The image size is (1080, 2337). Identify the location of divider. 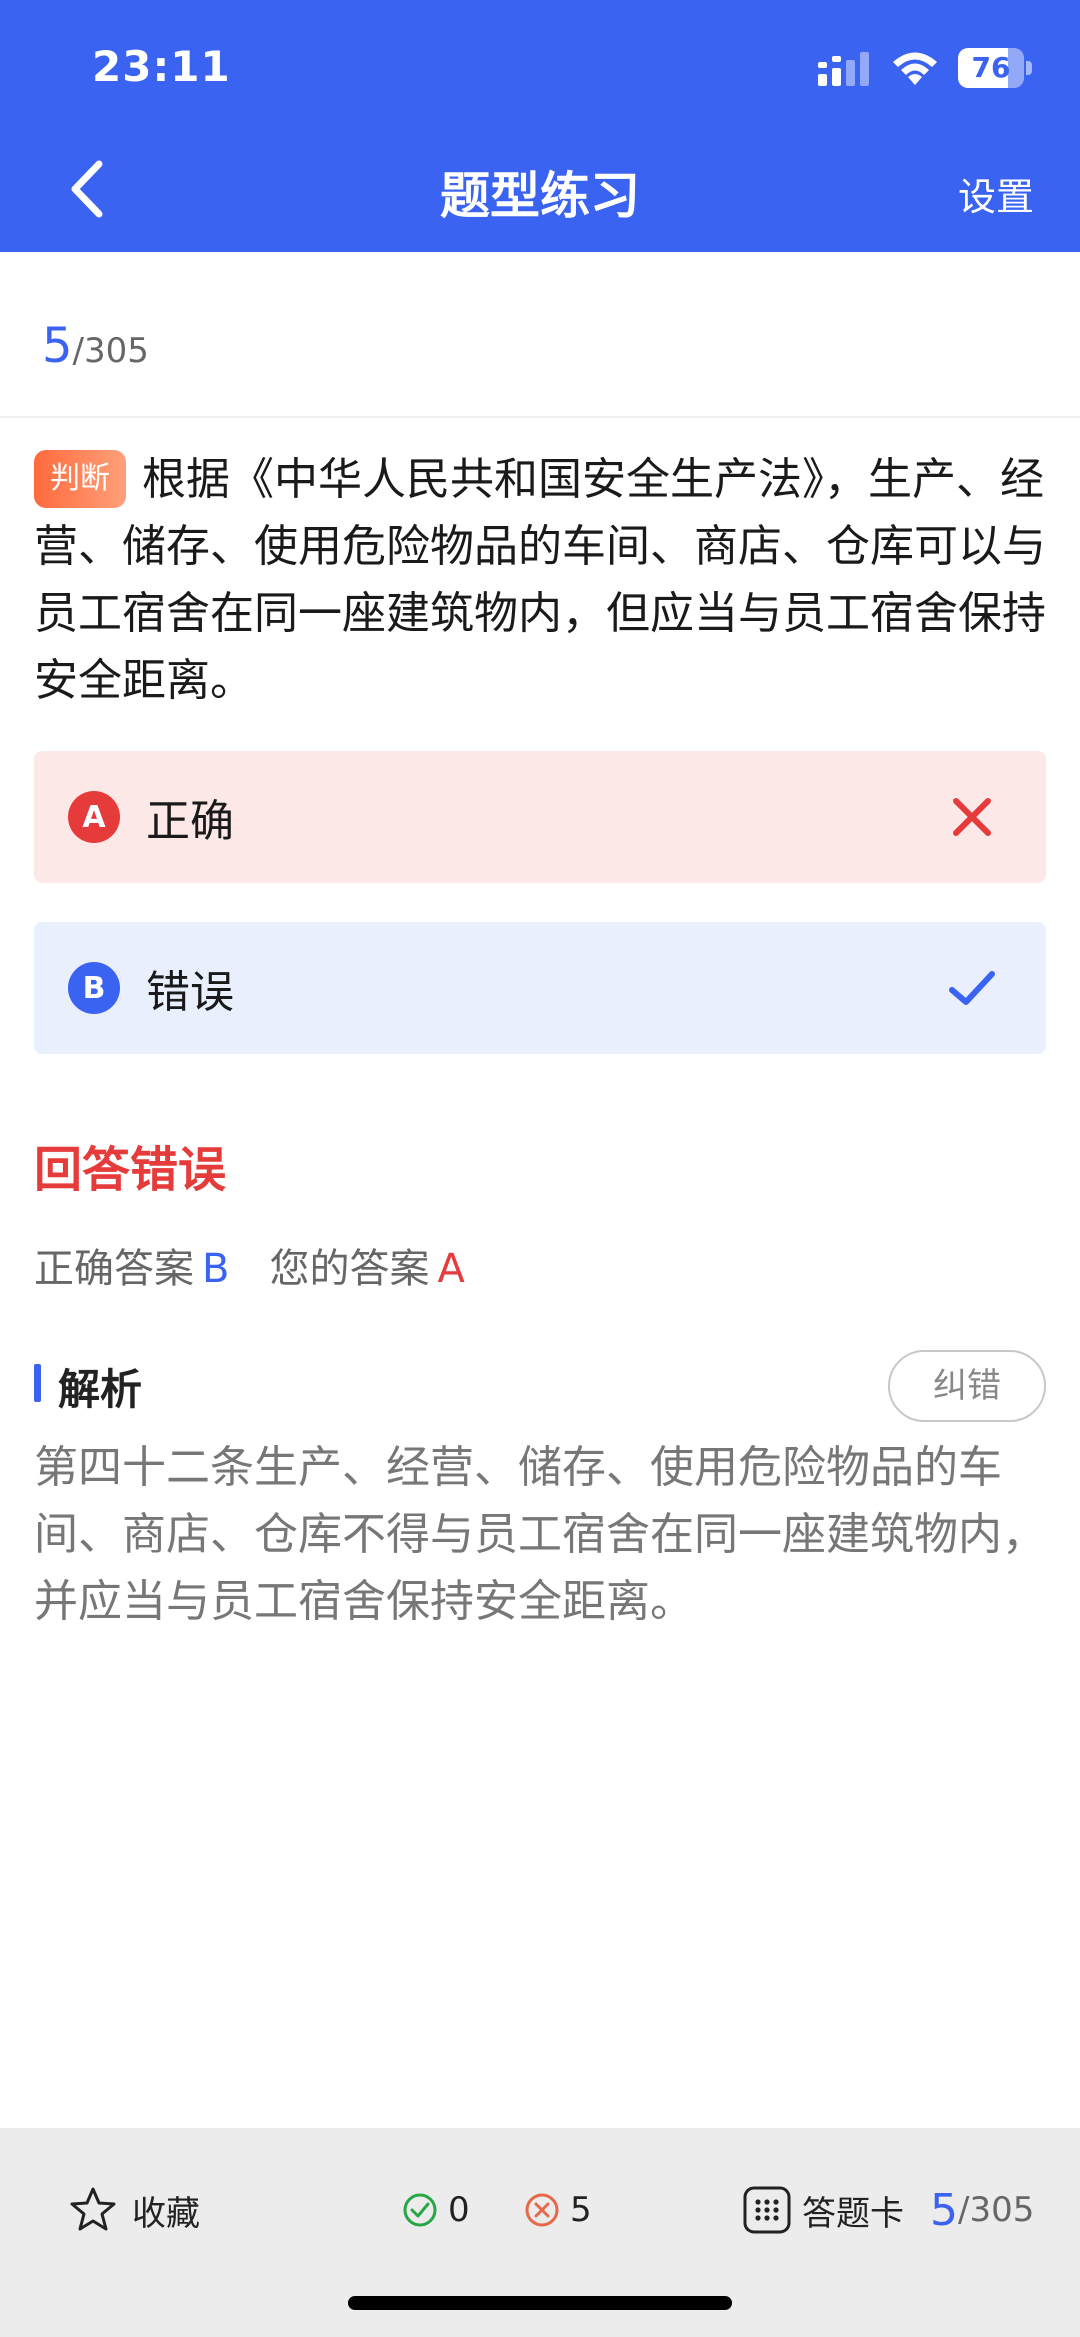
(540, 417).